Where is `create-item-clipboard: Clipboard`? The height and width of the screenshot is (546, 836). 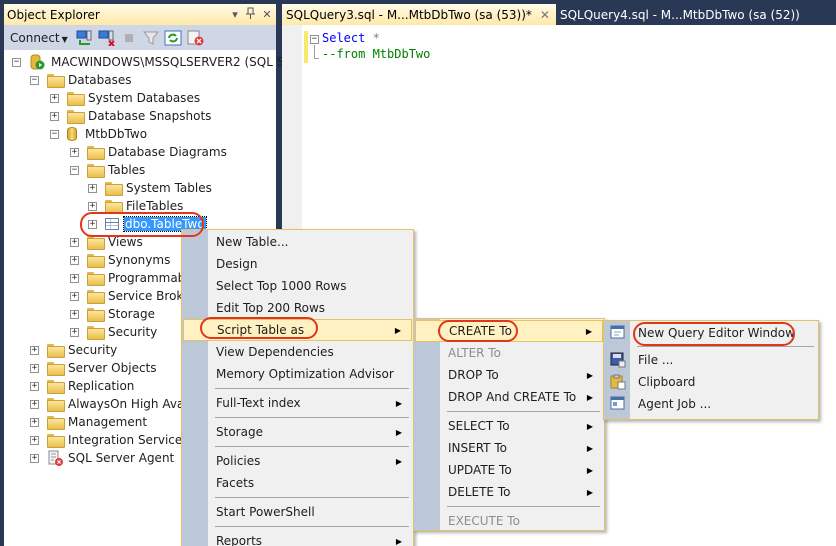
create-item-clipboard: Clipboard is located at coordinates (711, 382).